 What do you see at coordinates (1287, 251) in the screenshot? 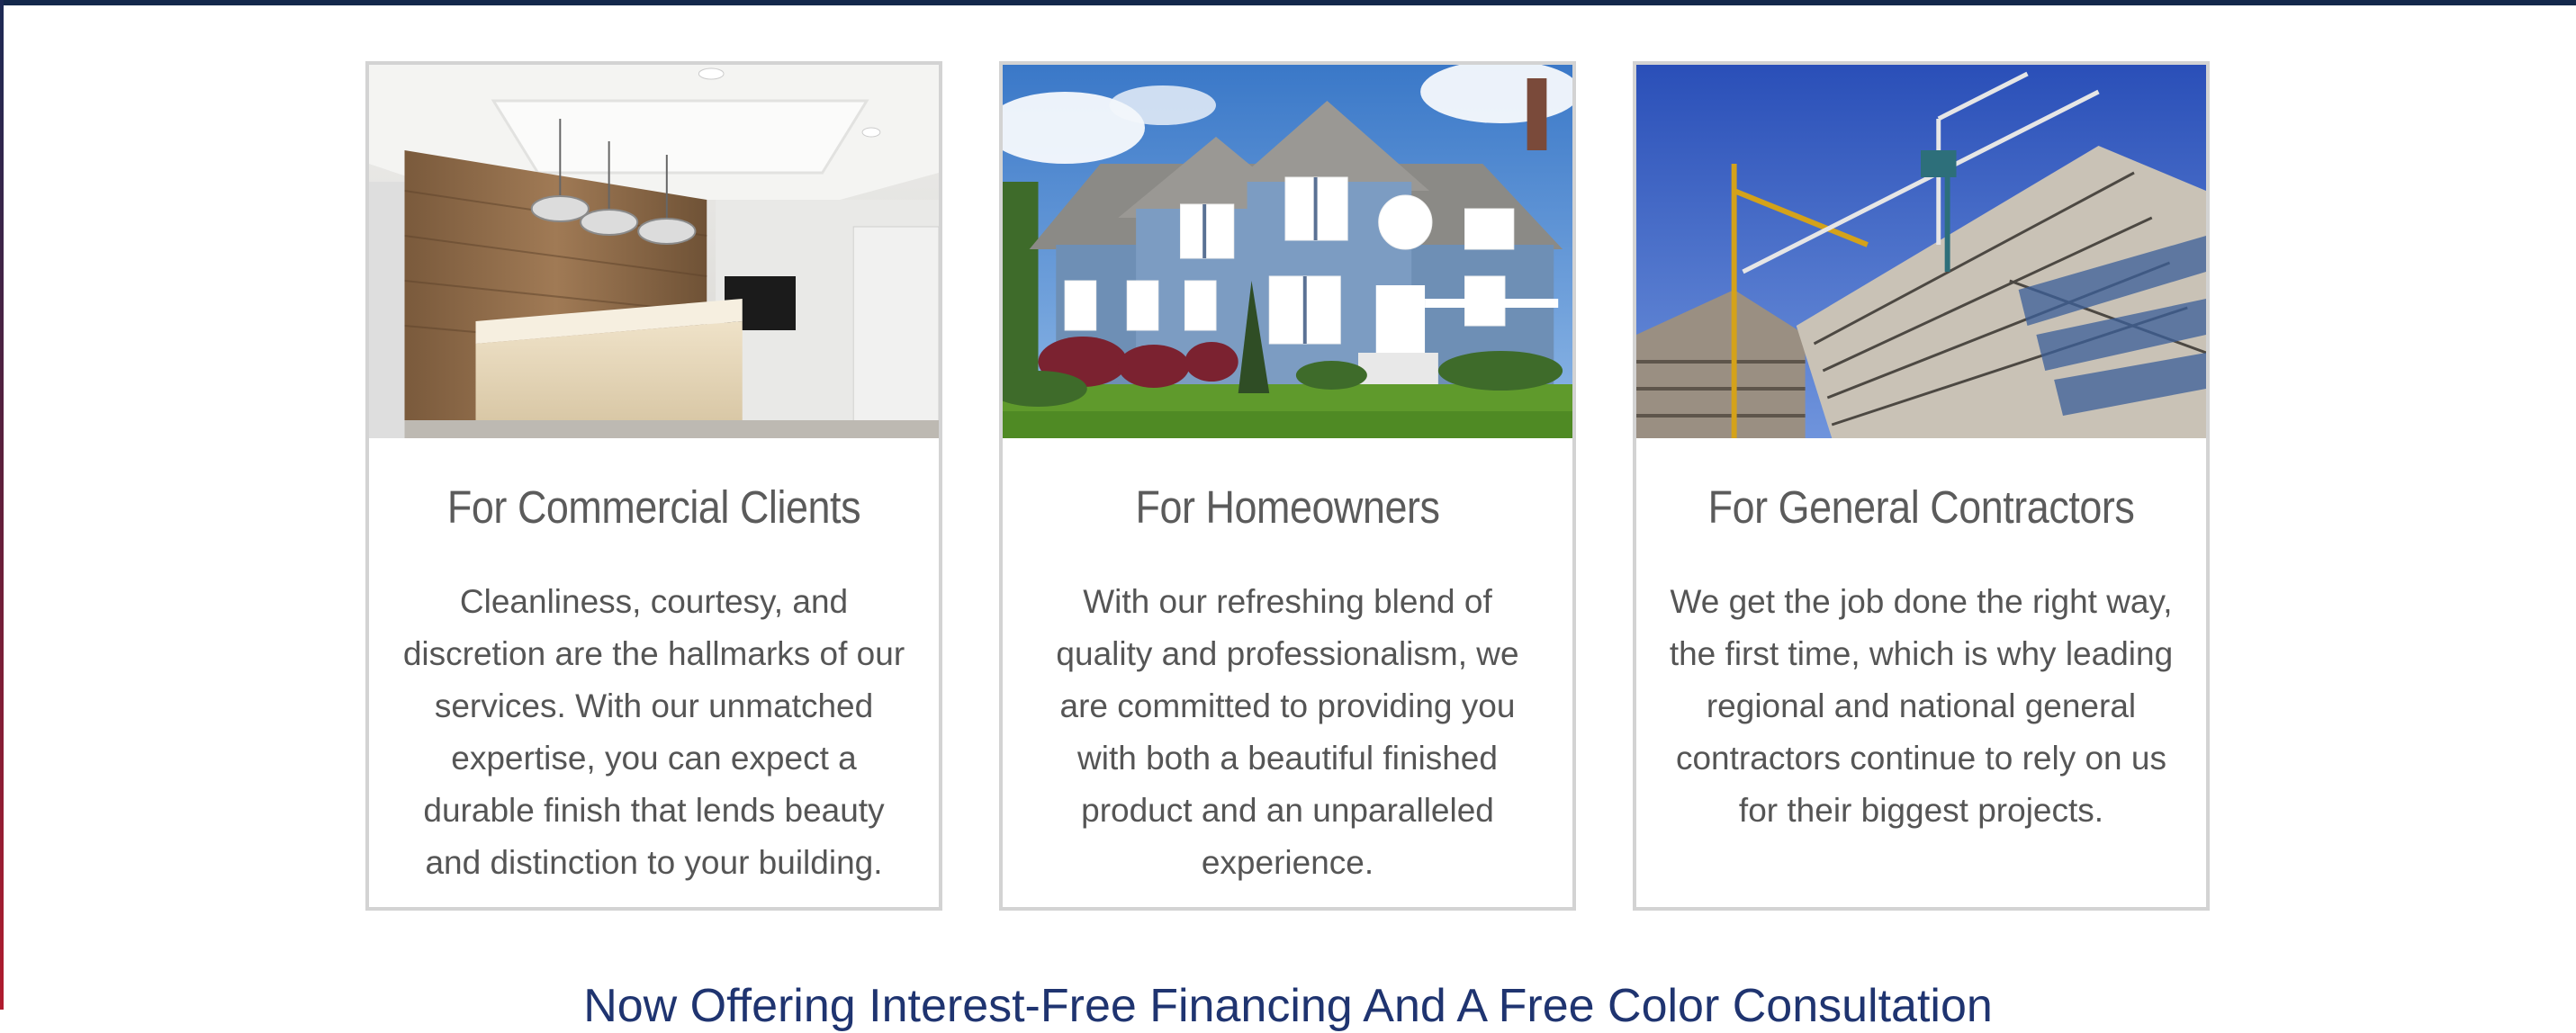
I see `house-photo` at bounding box center [1287, 251].